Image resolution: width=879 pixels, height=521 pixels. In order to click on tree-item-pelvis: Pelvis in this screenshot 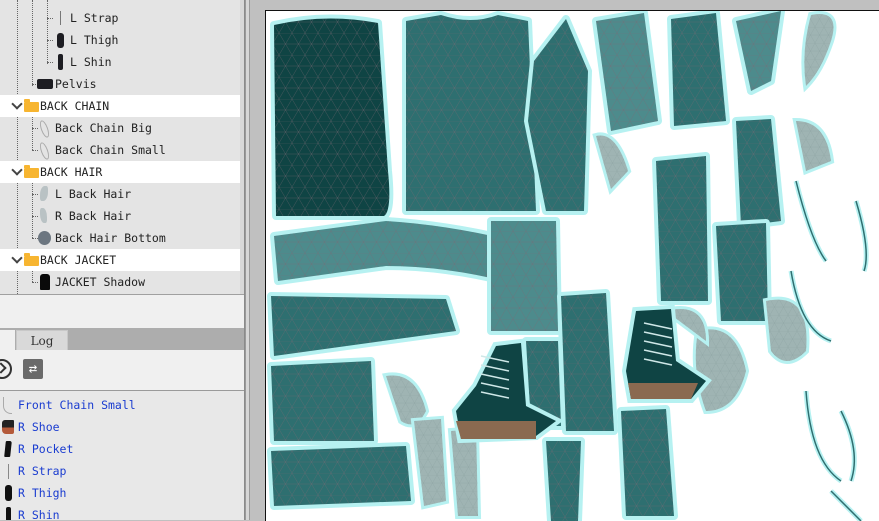, I will do `click(122, 84)`.